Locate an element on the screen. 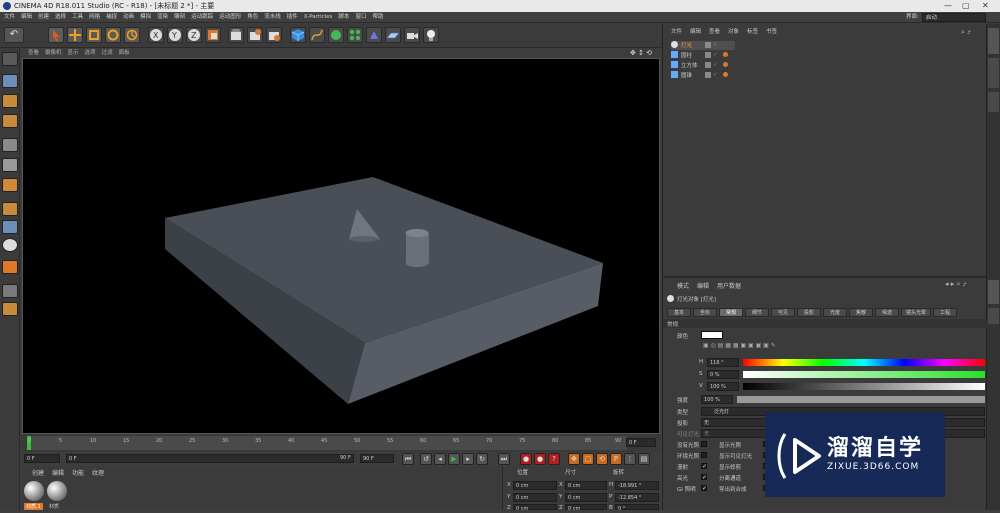 The height and width of the screenshot is (513, 1000). polygons-mode-icon is located at coordinates (10, 185).